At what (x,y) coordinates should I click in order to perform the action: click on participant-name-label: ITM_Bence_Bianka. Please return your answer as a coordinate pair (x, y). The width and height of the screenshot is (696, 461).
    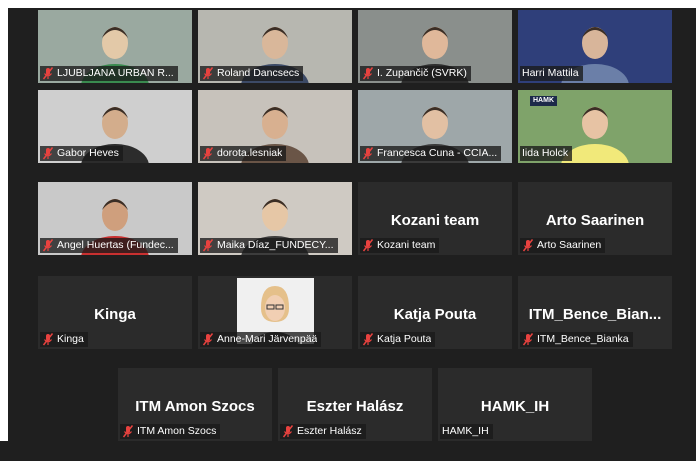
    Looking at the image, I should click on (576, 339).